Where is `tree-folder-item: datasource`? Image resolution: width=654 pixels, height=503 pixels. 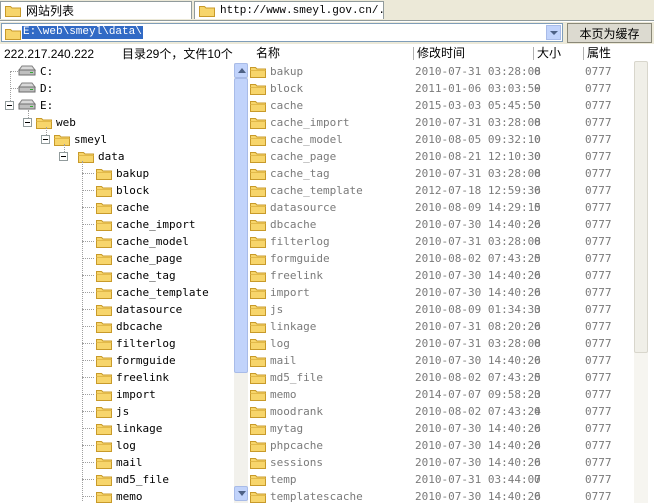 tree-folder-item: datasource is located at coordinates (139, 309).